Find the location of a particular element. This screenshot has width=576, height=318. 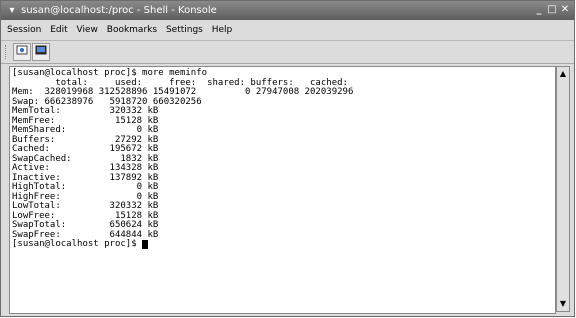

terminal-line: Inactive: 137892 kB is located at coordinates (85, 177).